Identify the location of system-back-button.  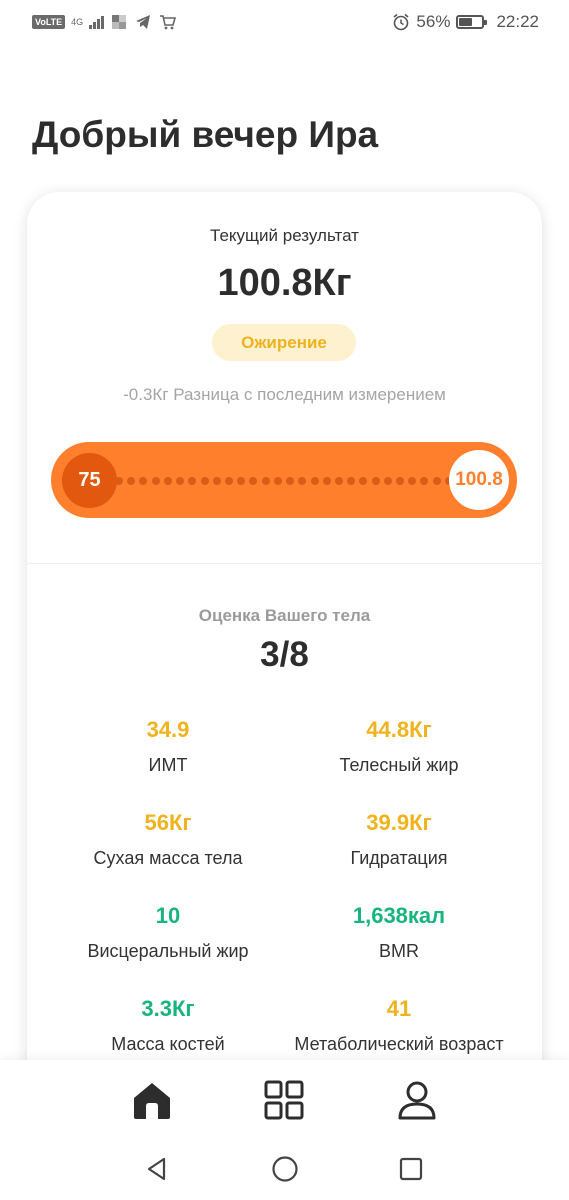
(157, 1169).